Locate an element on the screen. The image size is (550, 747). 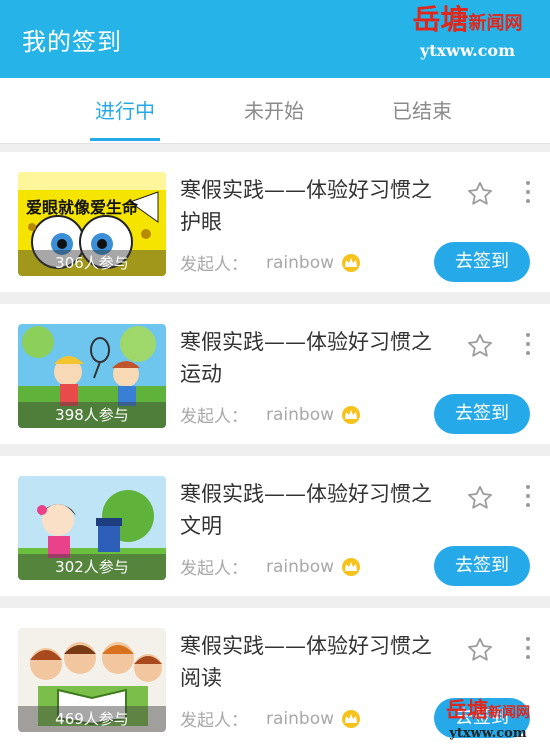
page-title: 我的签到 is located at coordinates (72, 42).